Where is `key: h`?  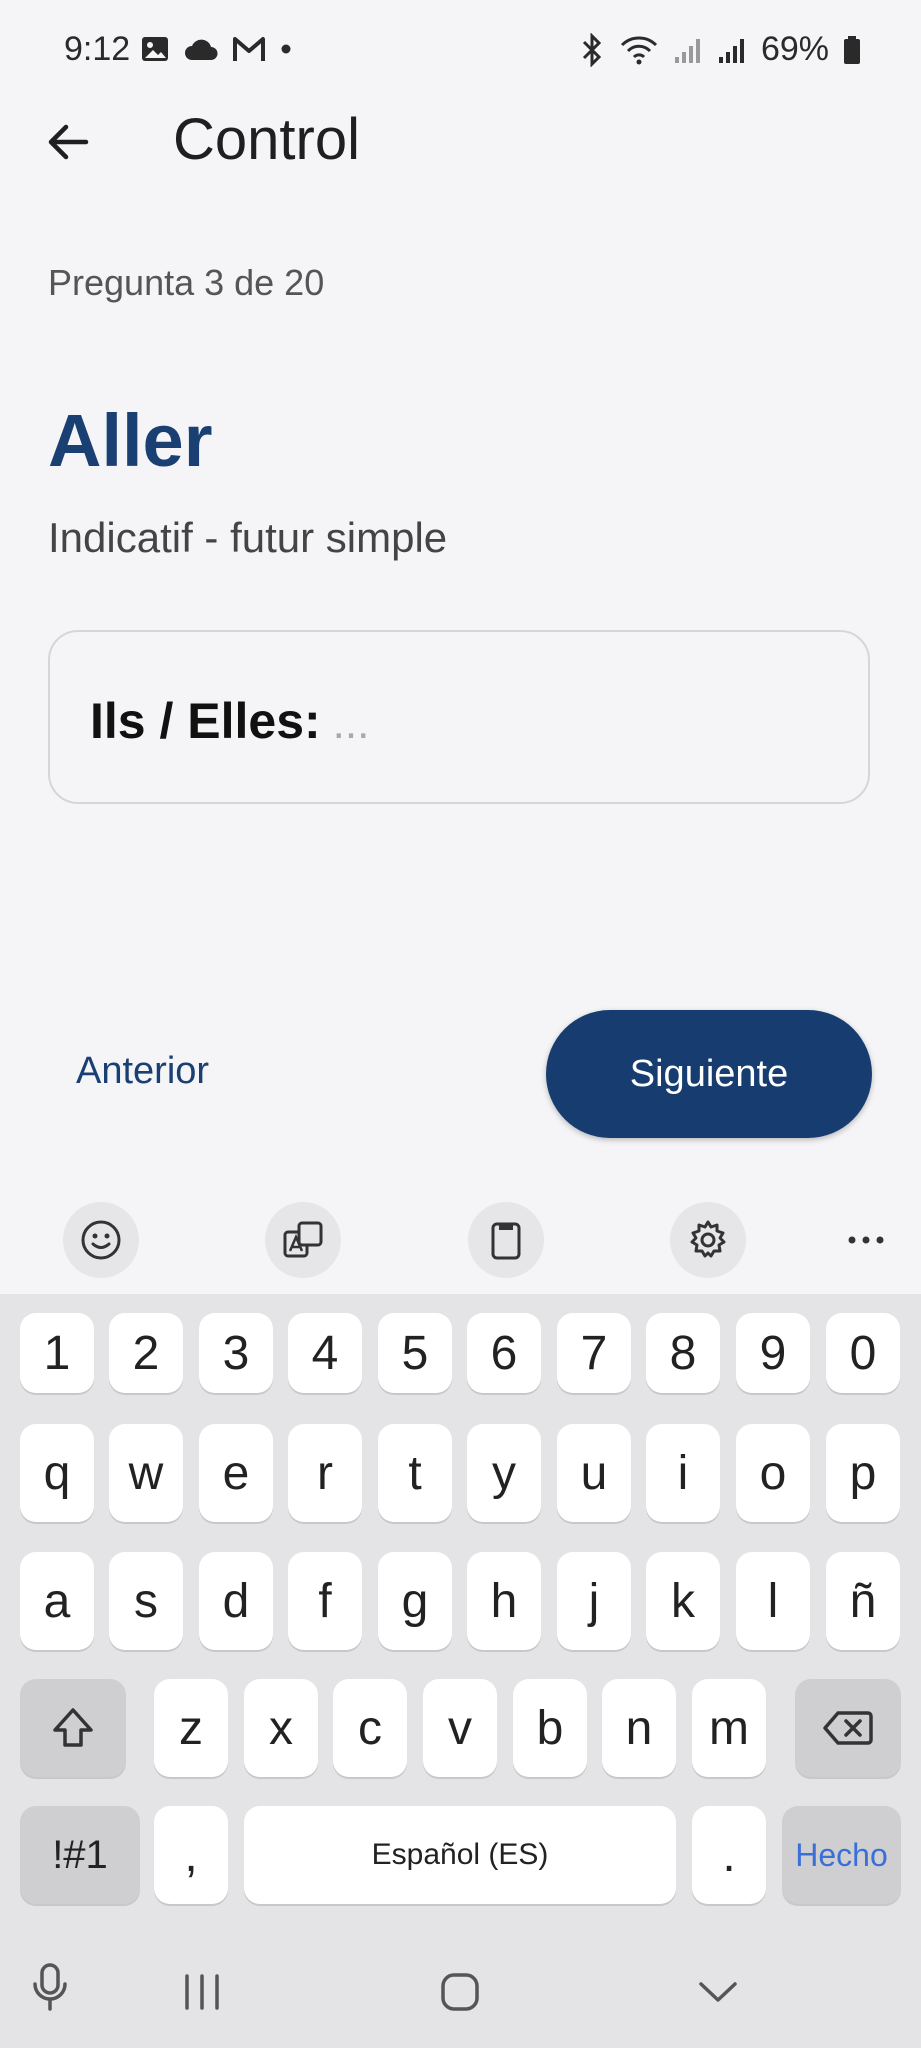
key: h is located at coordinates (504, 1601).